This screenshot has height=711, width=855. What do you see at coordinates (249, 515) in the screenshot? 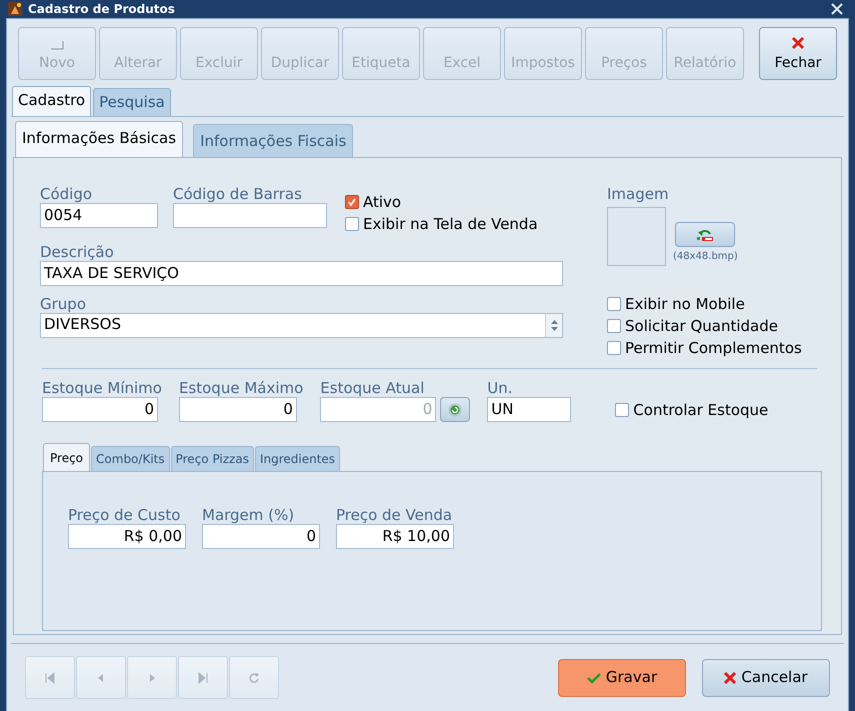
I see `field-label: Margem (%)` at bounding box center [249, 515].